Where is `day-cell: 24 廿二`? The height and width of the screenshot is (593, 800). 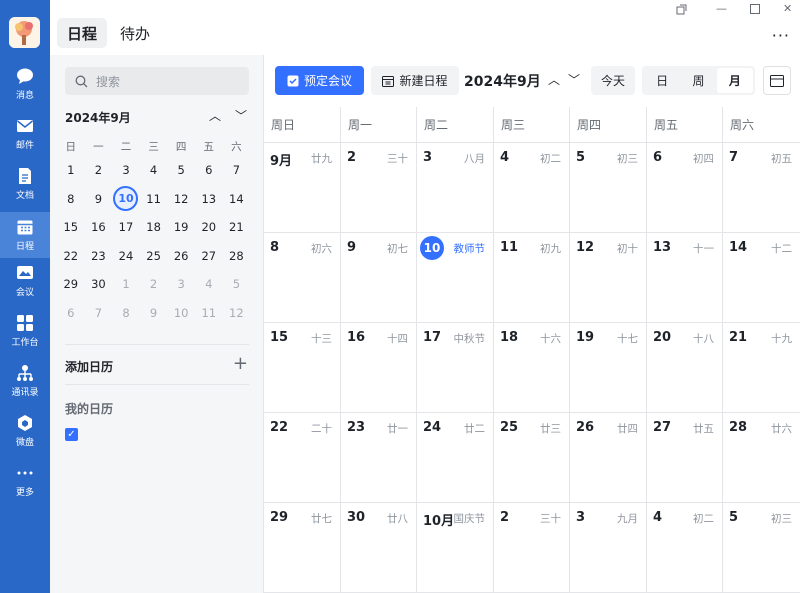 day-cell: 24 廿二 is located at coordinates (454, 458).